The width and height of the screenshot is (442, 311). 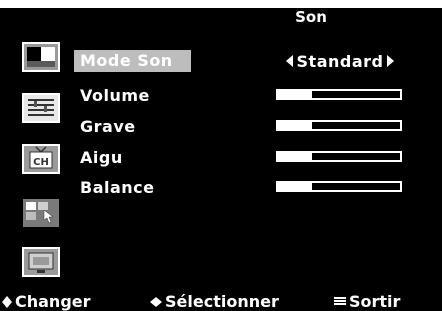 I want to click on volume-slider, so click(x=339, y=94).